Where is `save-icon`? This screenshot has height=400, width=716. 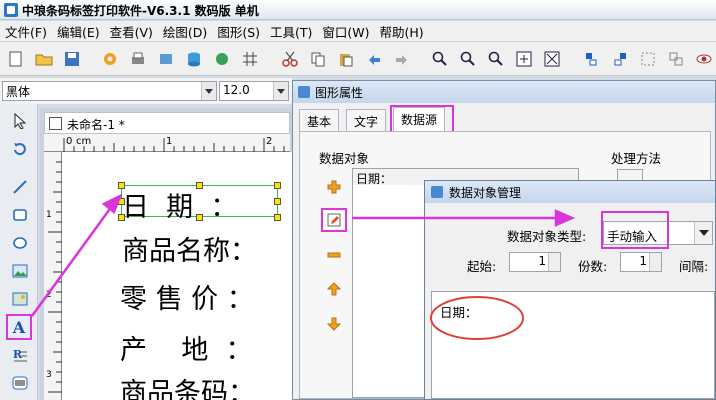 save-icon is located at coordinates (72, 59).